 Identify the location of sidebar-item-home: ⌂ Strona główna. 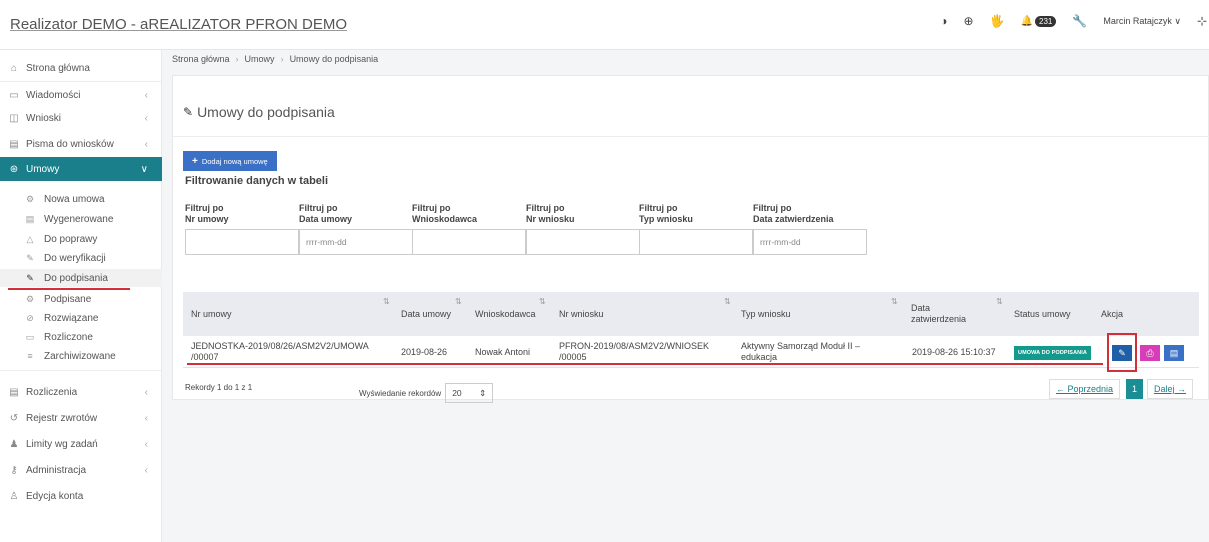
(81, 68).